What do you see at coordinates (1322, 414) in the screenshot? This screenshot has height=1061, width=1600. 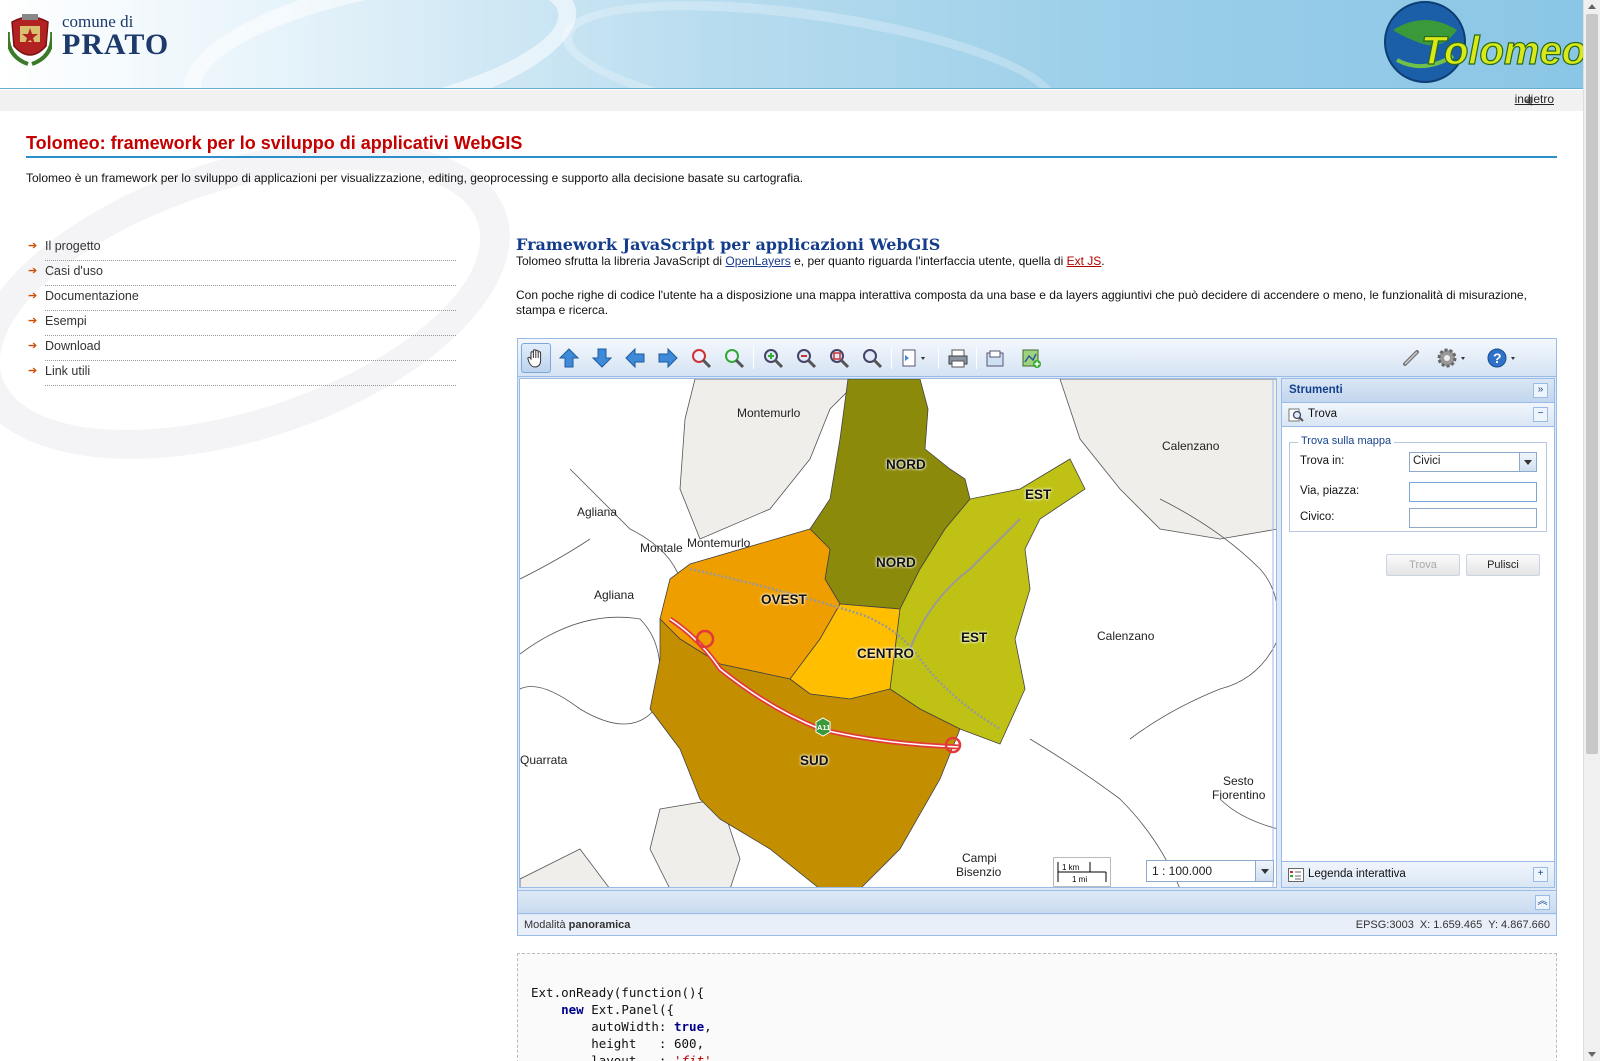 I see `trova-title: Trova` at bounding box center [1322, 414].